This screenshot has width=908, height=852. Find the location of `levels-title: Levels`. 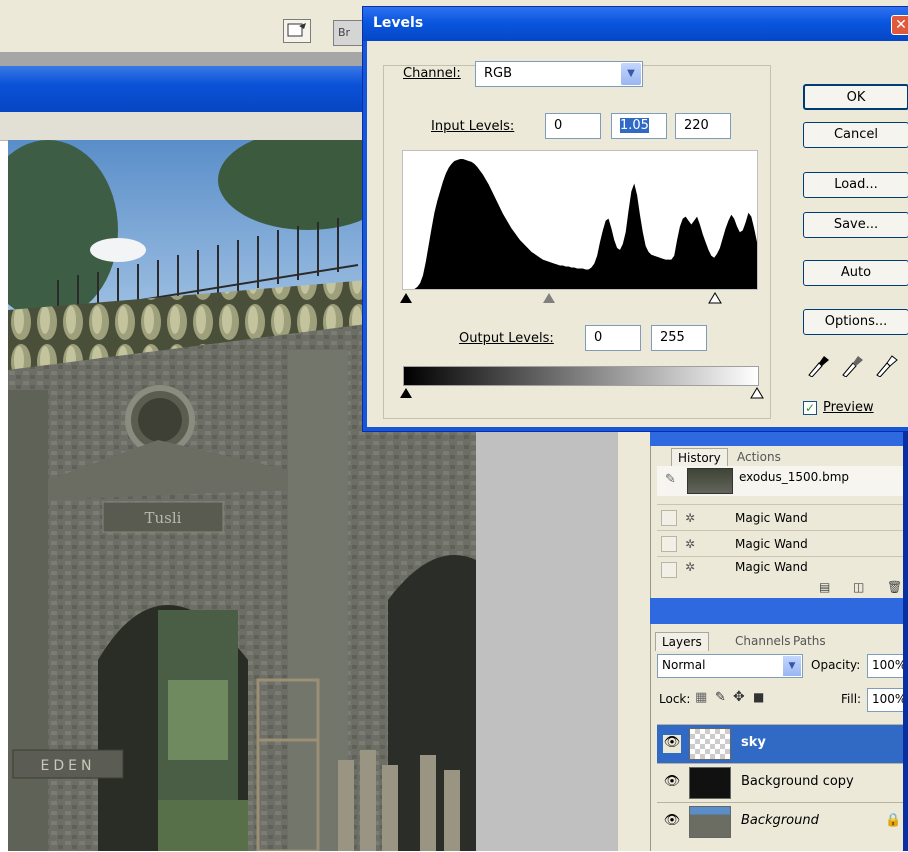

levels-title: Levels is located at coordinates (398, 23).